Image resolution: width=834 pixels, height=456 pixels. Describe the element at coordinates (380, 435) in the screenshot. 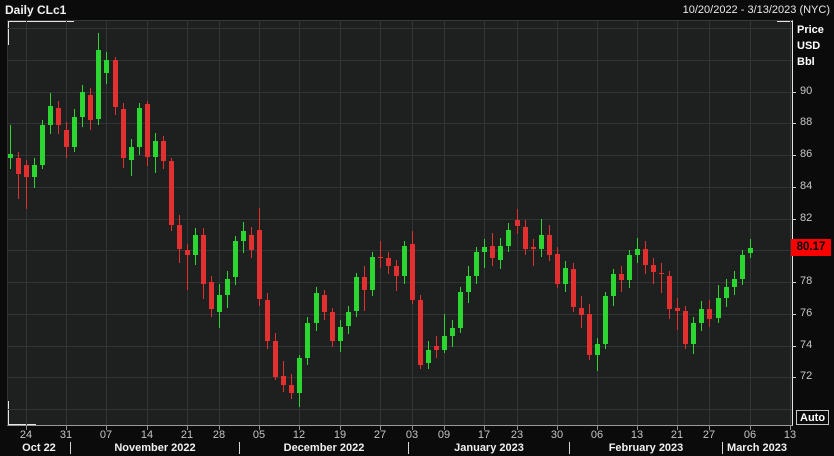

I see `day-tick-label: 27` at that location.